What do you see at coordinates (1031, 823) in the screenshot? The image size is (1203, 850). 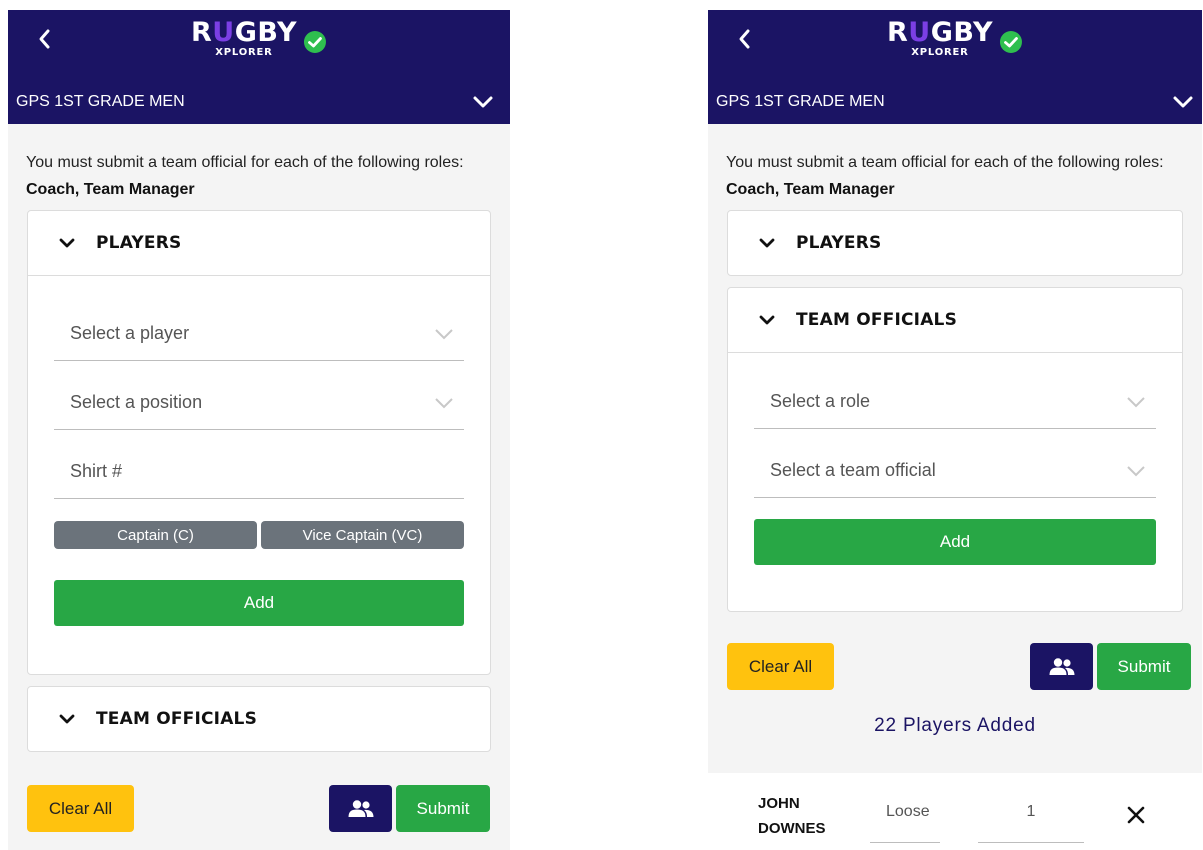 I see `player-shirt-input: 1` at bounding box center [1031, 823].